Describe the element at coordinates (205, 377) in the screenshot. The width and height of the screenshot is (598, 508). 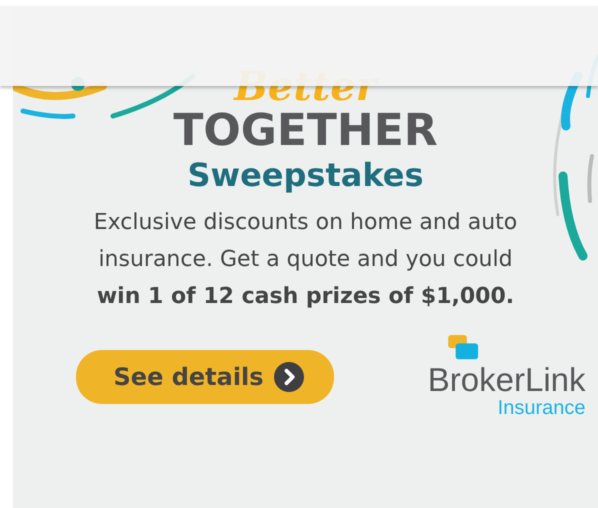
I see `see-details-button: See details` at that location.